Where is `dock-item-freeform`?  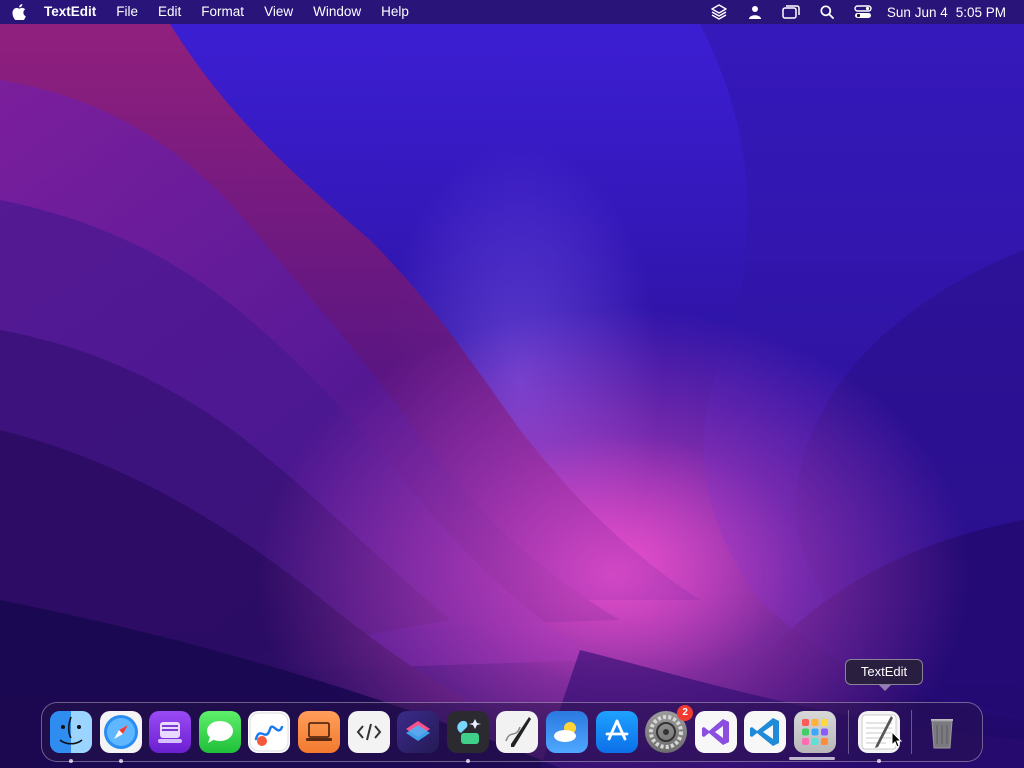 dock-item-freeform is located at coordinates (269, 732).